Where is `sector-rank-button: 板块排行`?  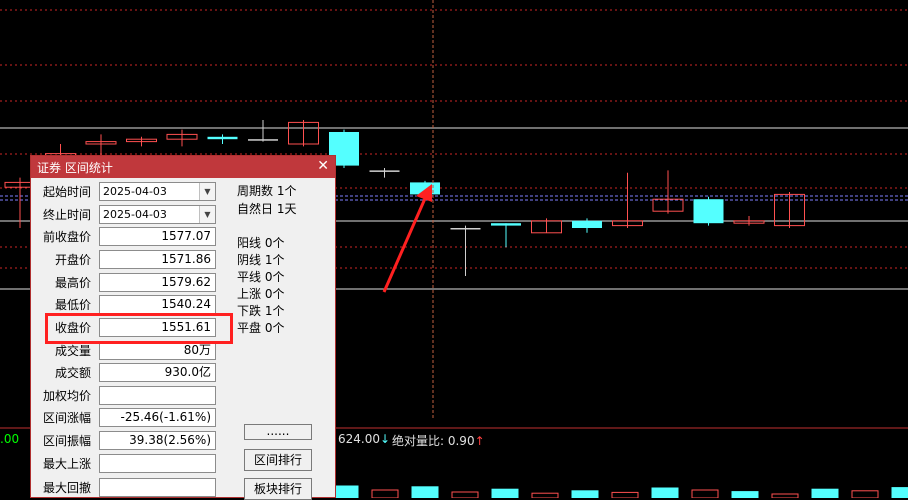 sector-rank-button: 板块排行 is located at coordinates (278, 489).